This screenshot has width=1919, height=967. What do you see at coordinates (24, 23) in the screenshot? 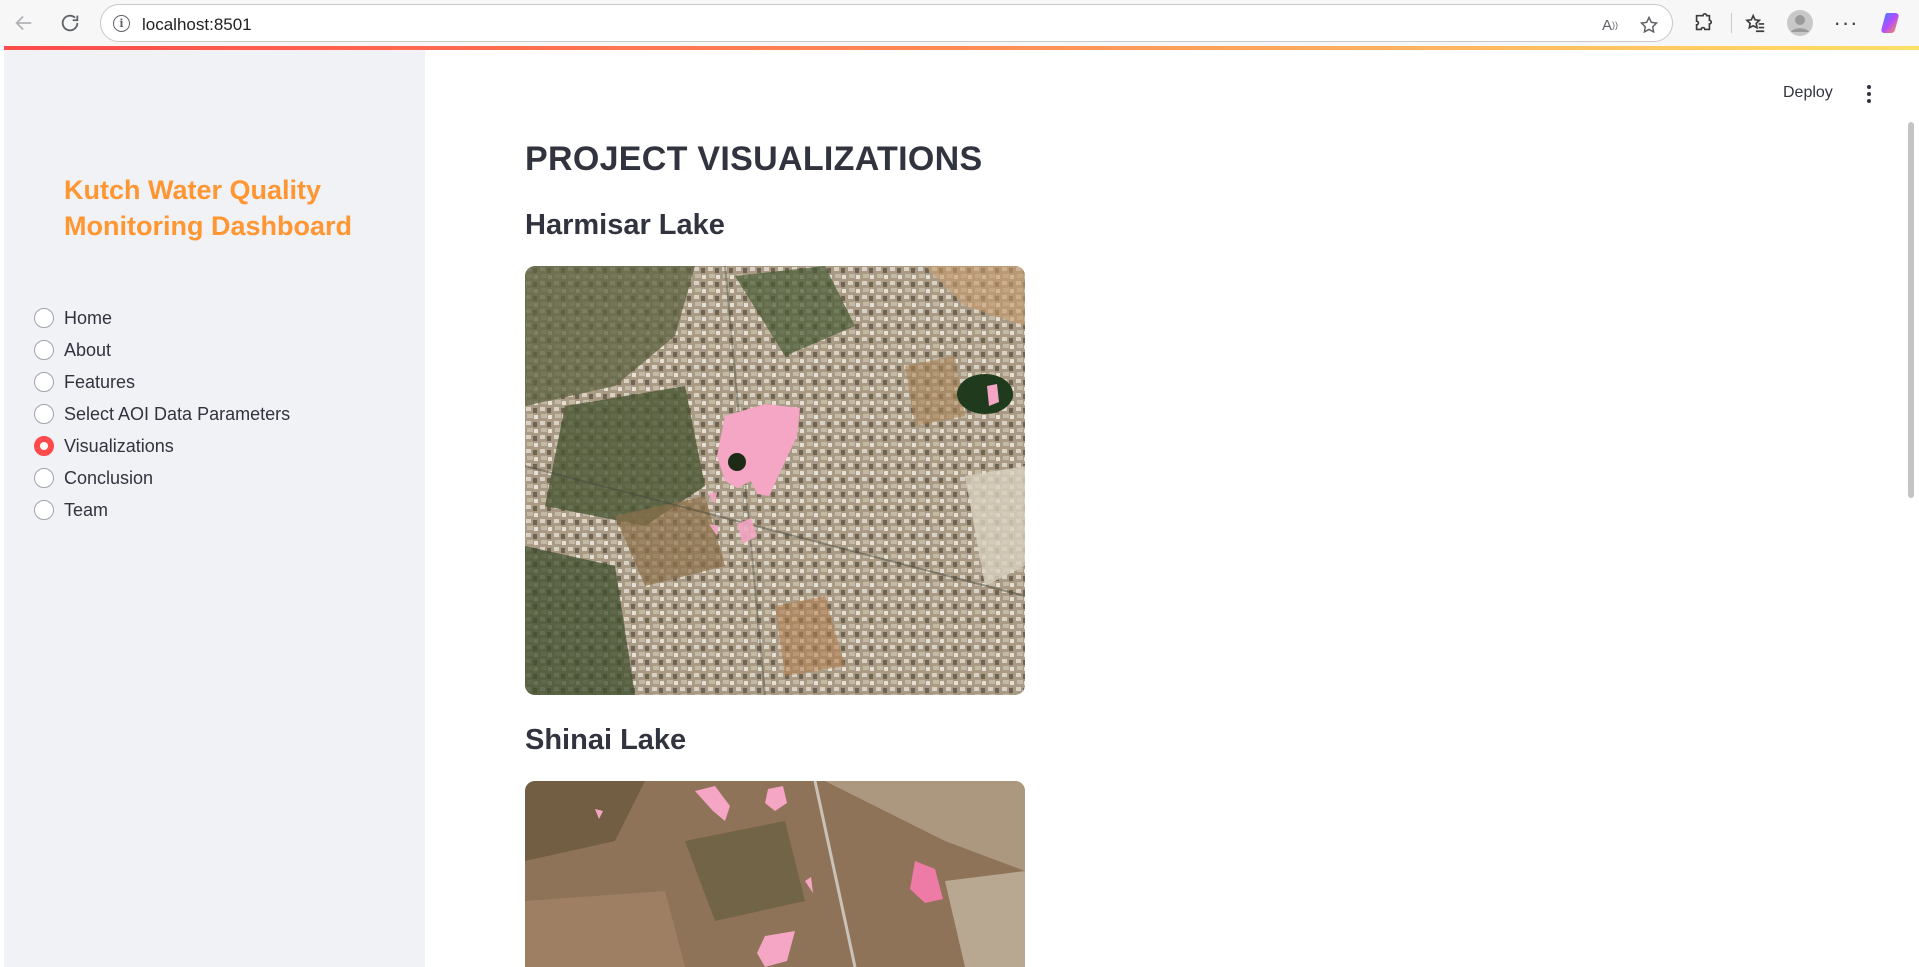
I see `back-arrow-icon` at bounding box center [24, 23].